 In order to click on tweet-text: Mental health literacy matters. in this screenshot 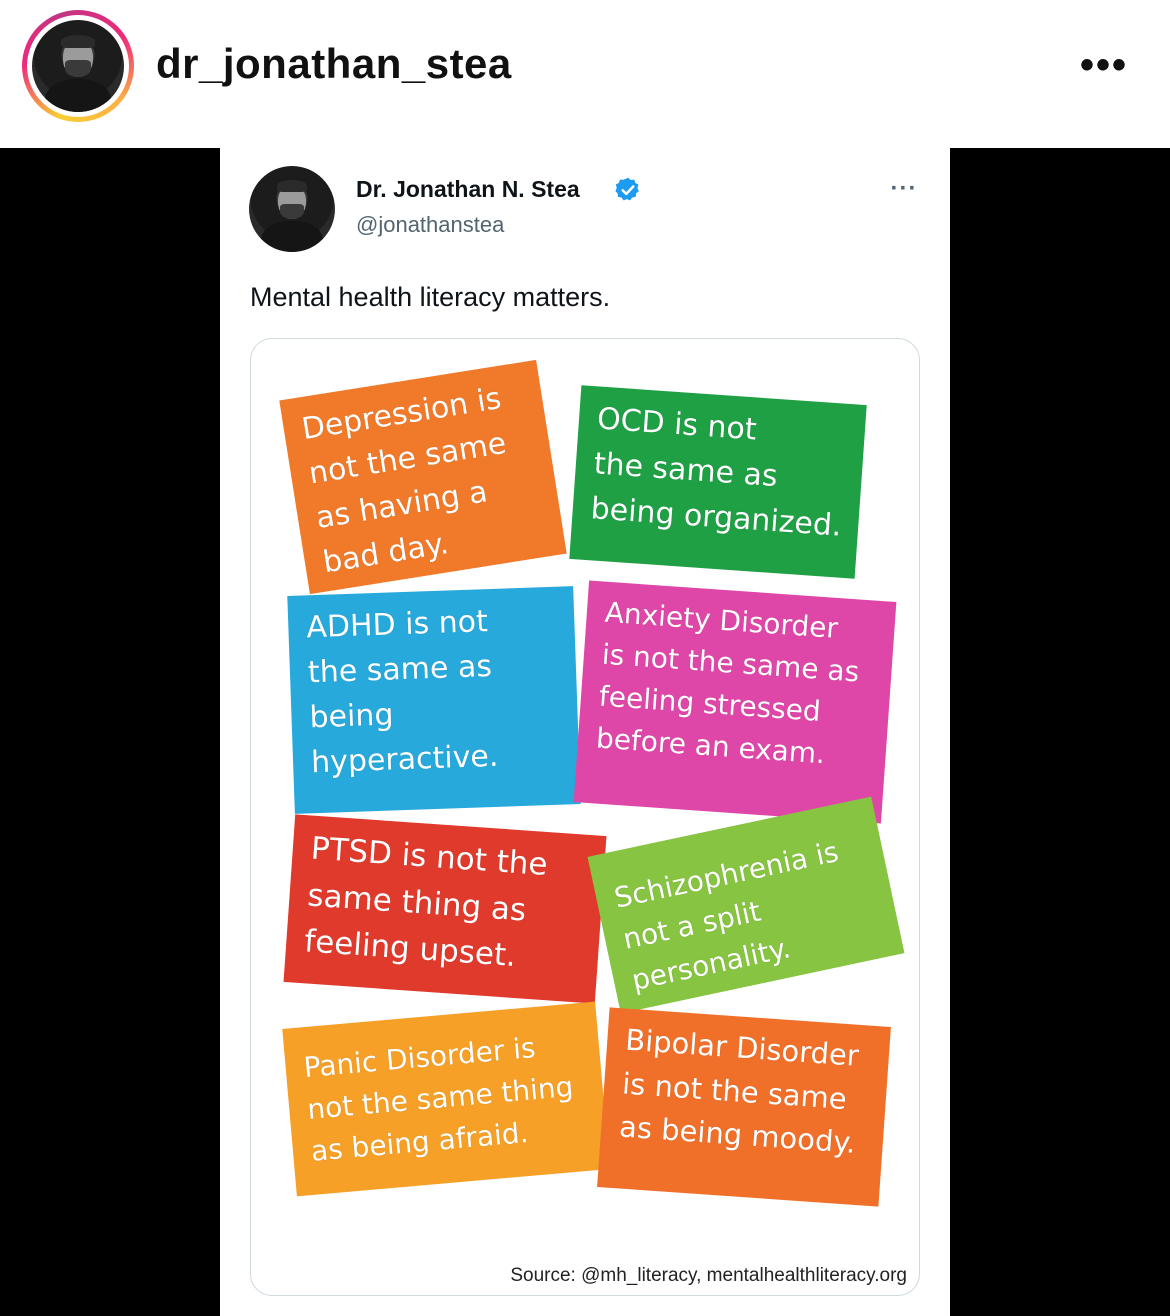, I will do `click(430, 297)`.